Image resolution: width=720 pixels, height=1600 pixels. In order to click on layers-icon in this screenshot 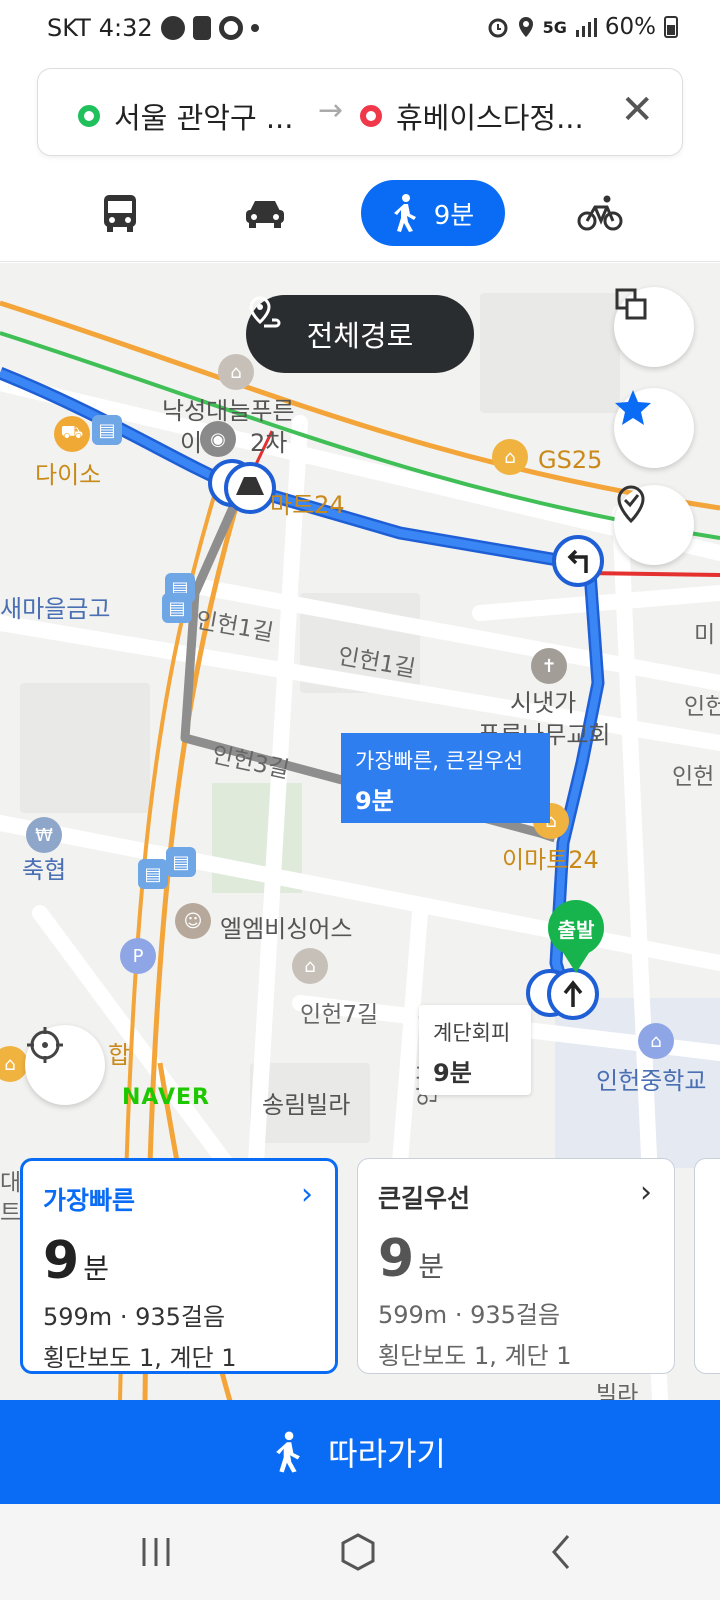, I will do `click(631, 304)`.